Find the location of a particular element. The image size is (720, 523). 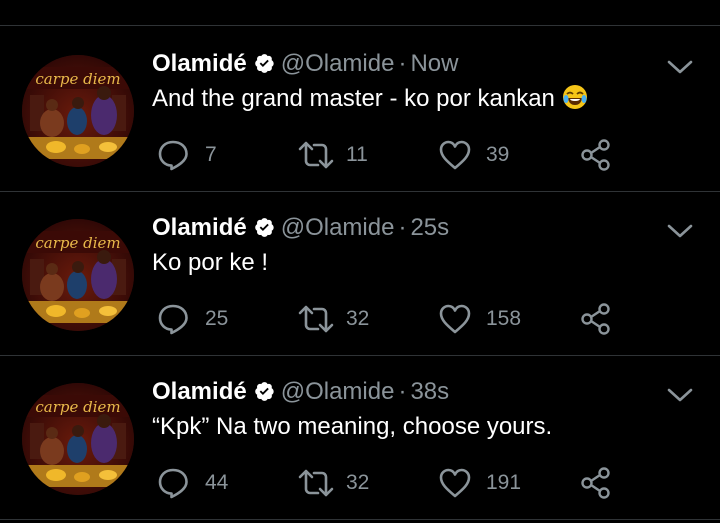

reply-button: 25 is located at coordinates (192, 319).